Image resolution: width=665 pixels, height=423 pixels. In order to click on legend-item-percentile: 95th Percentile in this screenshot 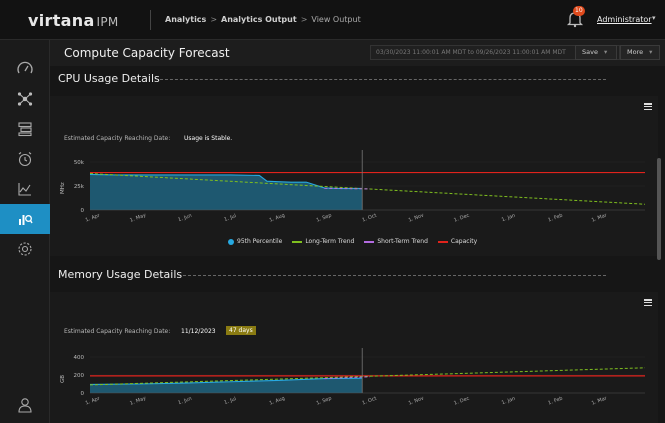, I will do `click(255, 241)`.